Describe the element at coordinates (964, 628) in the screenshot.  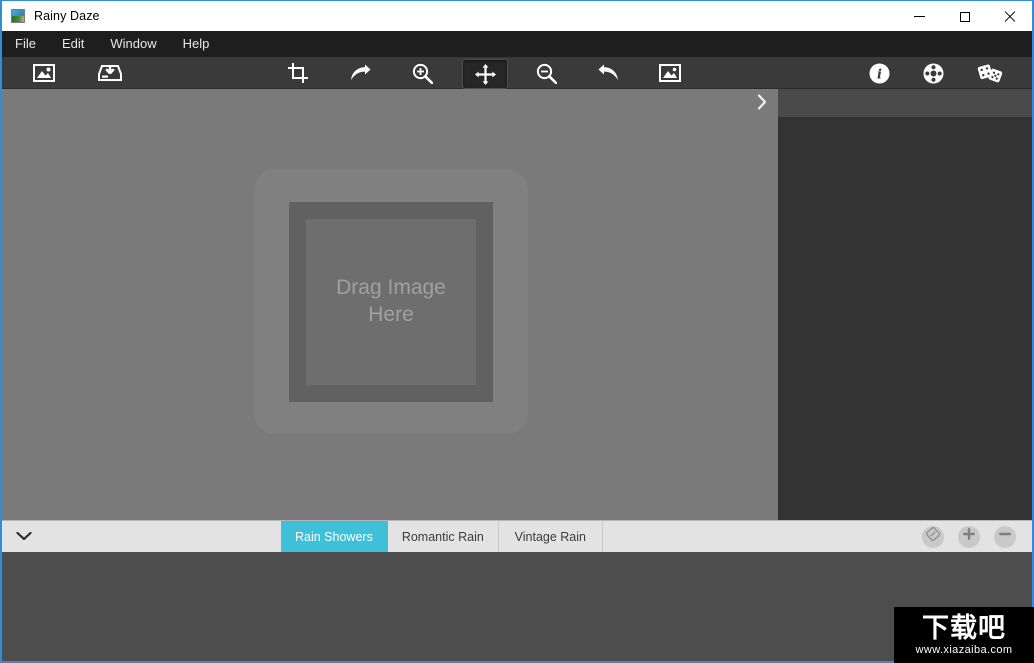
I see `watermark-logo-text: 下载吧` at that location.